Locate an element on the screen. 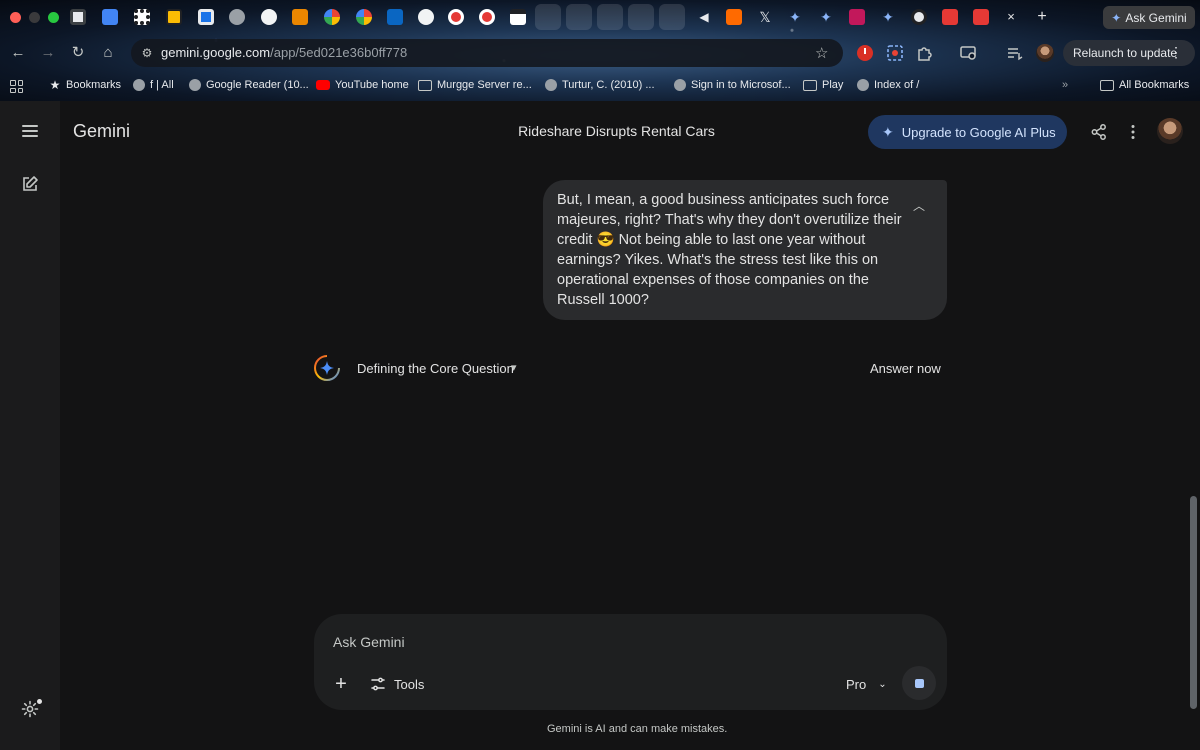 The width and height of the screenshot is (1200, 750). cast-search-icon is located at coordinates (969, 53).